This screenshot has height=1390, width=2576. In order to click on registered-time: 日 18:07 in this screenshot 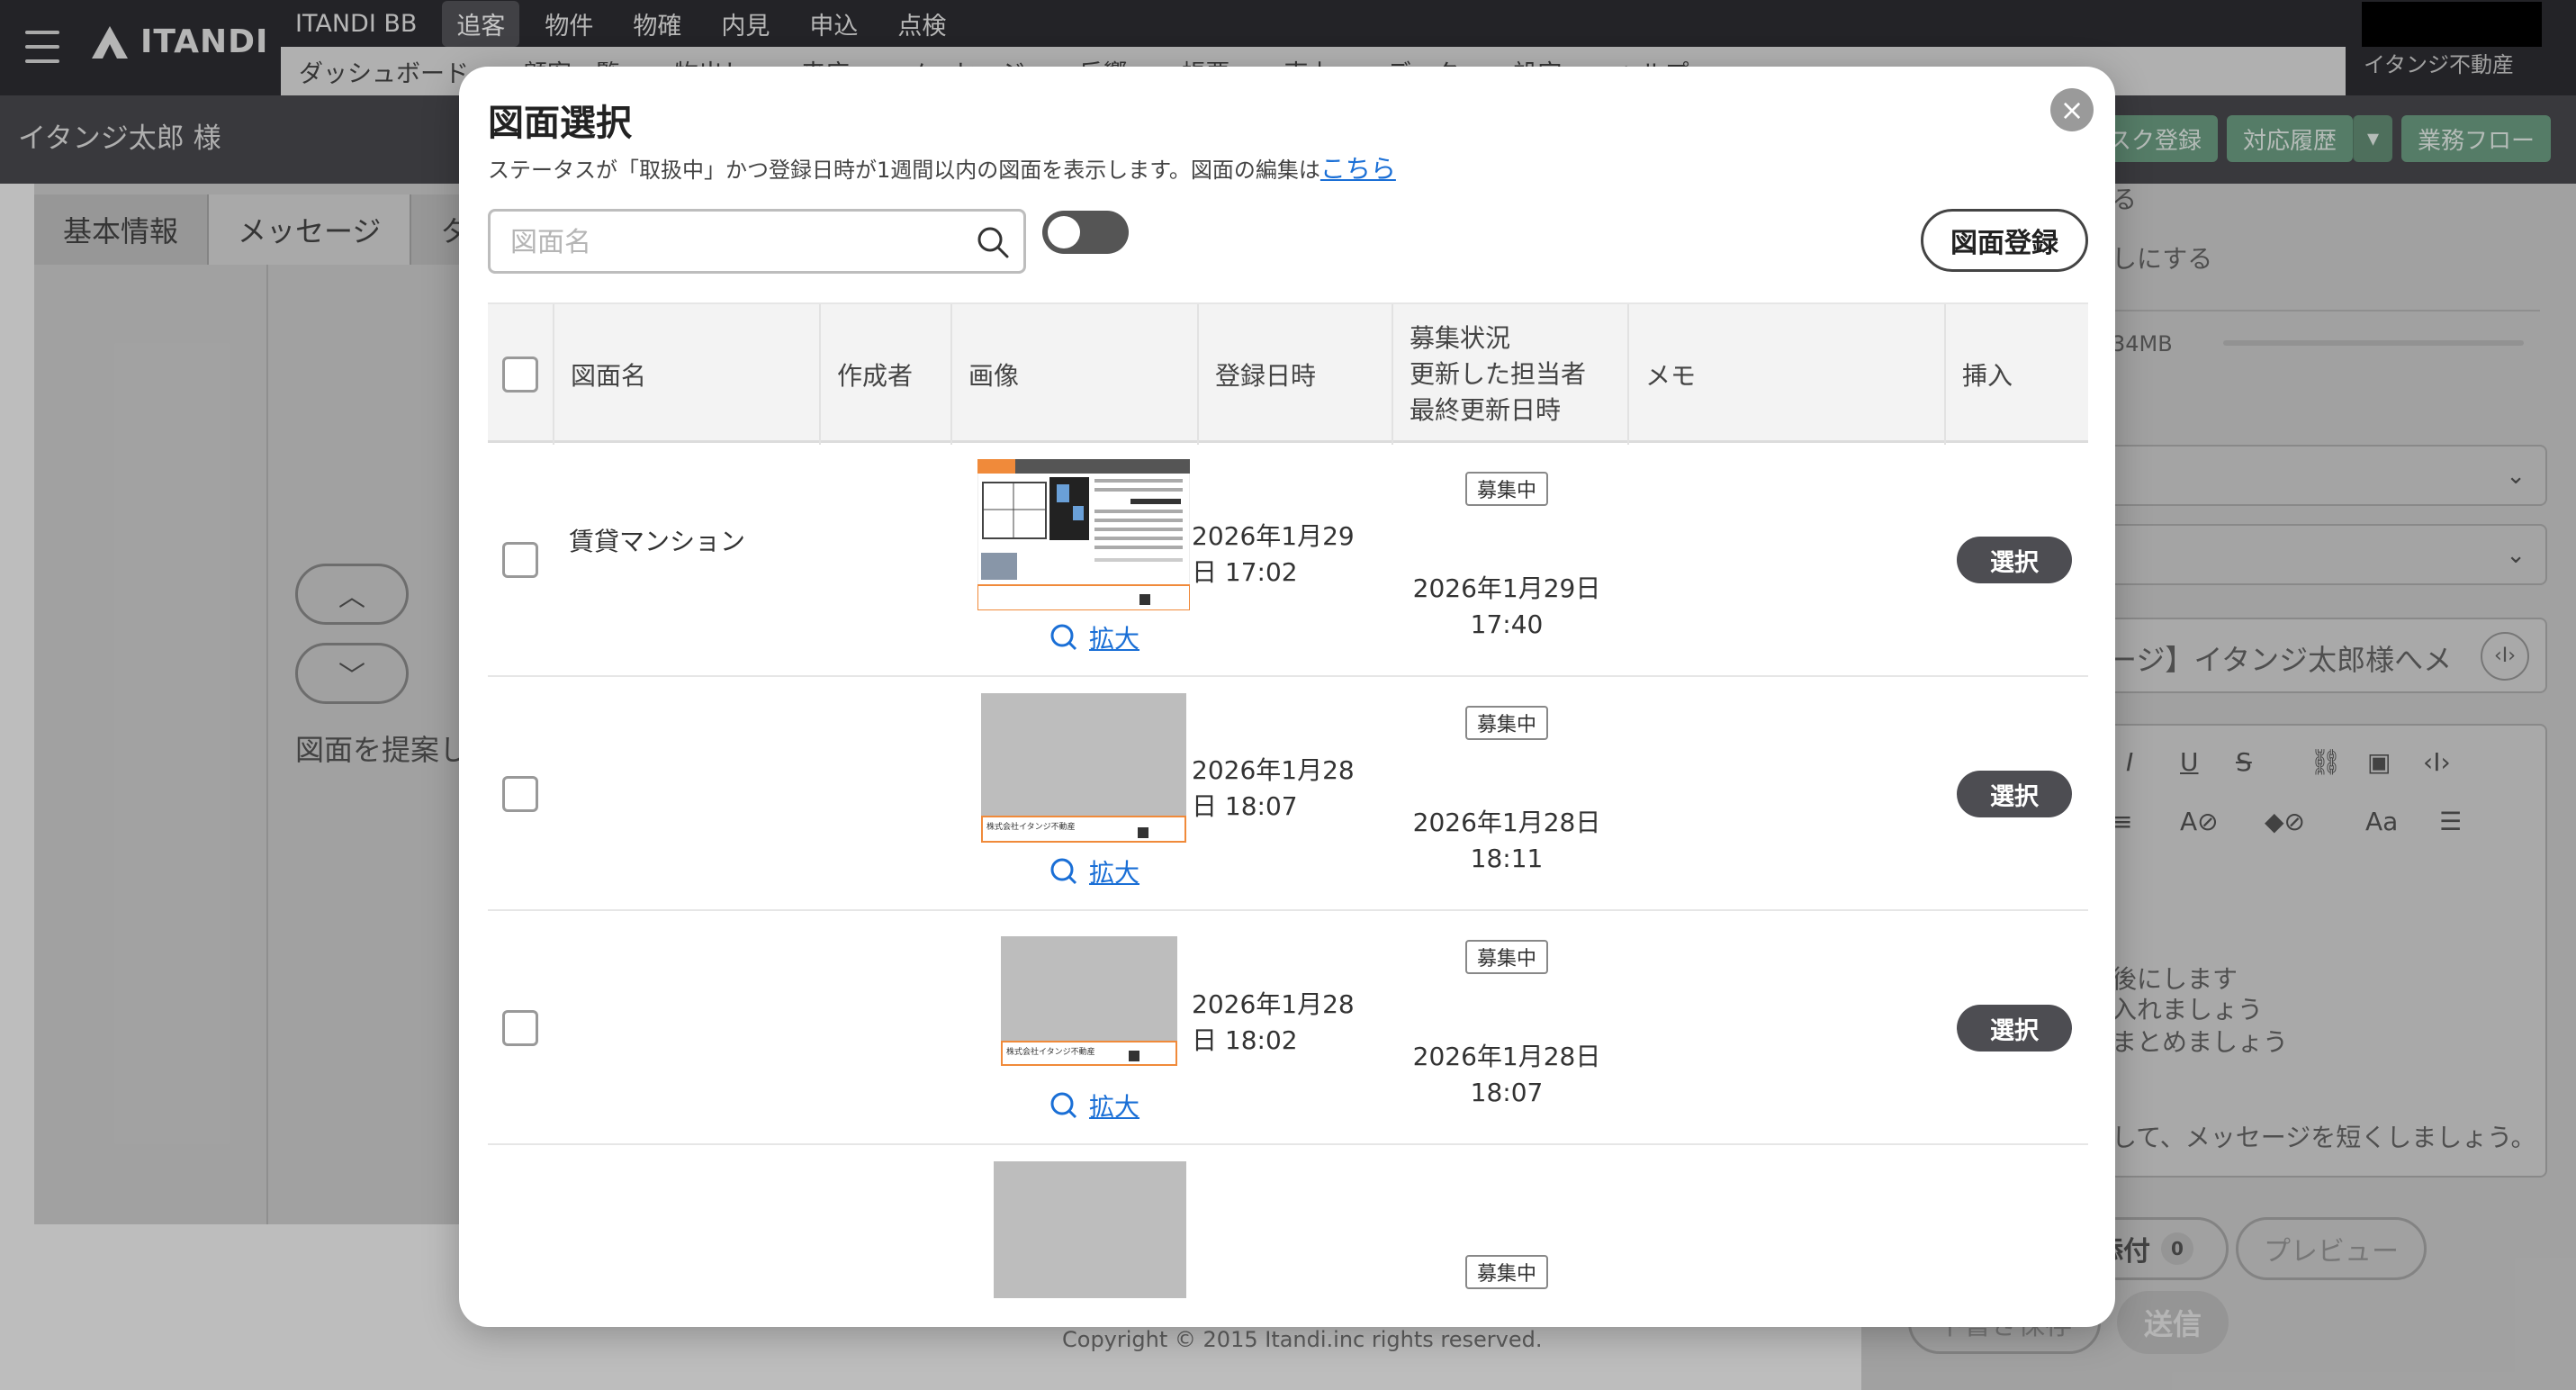, I will do `click(1245, 806)`.